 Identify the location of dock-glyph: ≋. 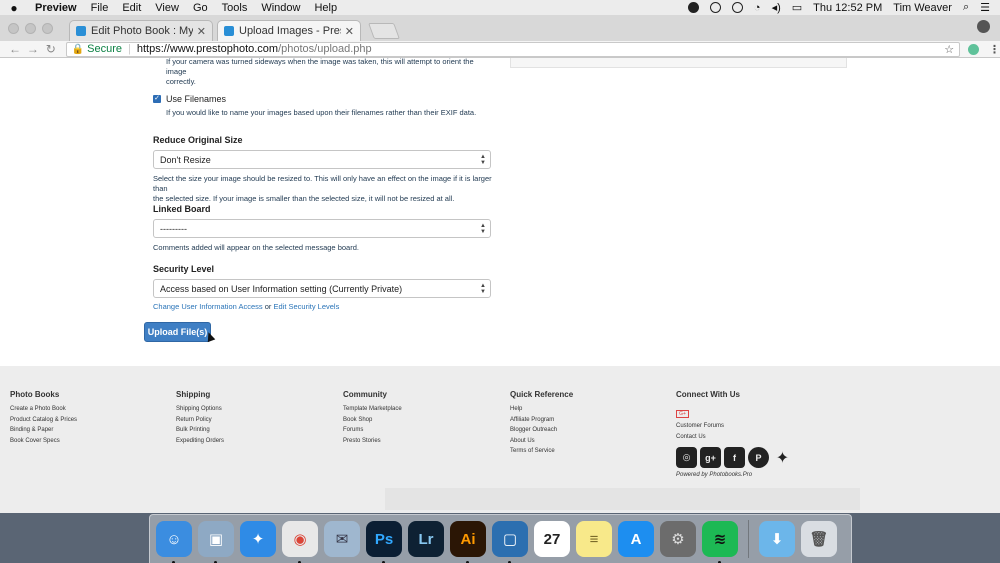
(720, 539).